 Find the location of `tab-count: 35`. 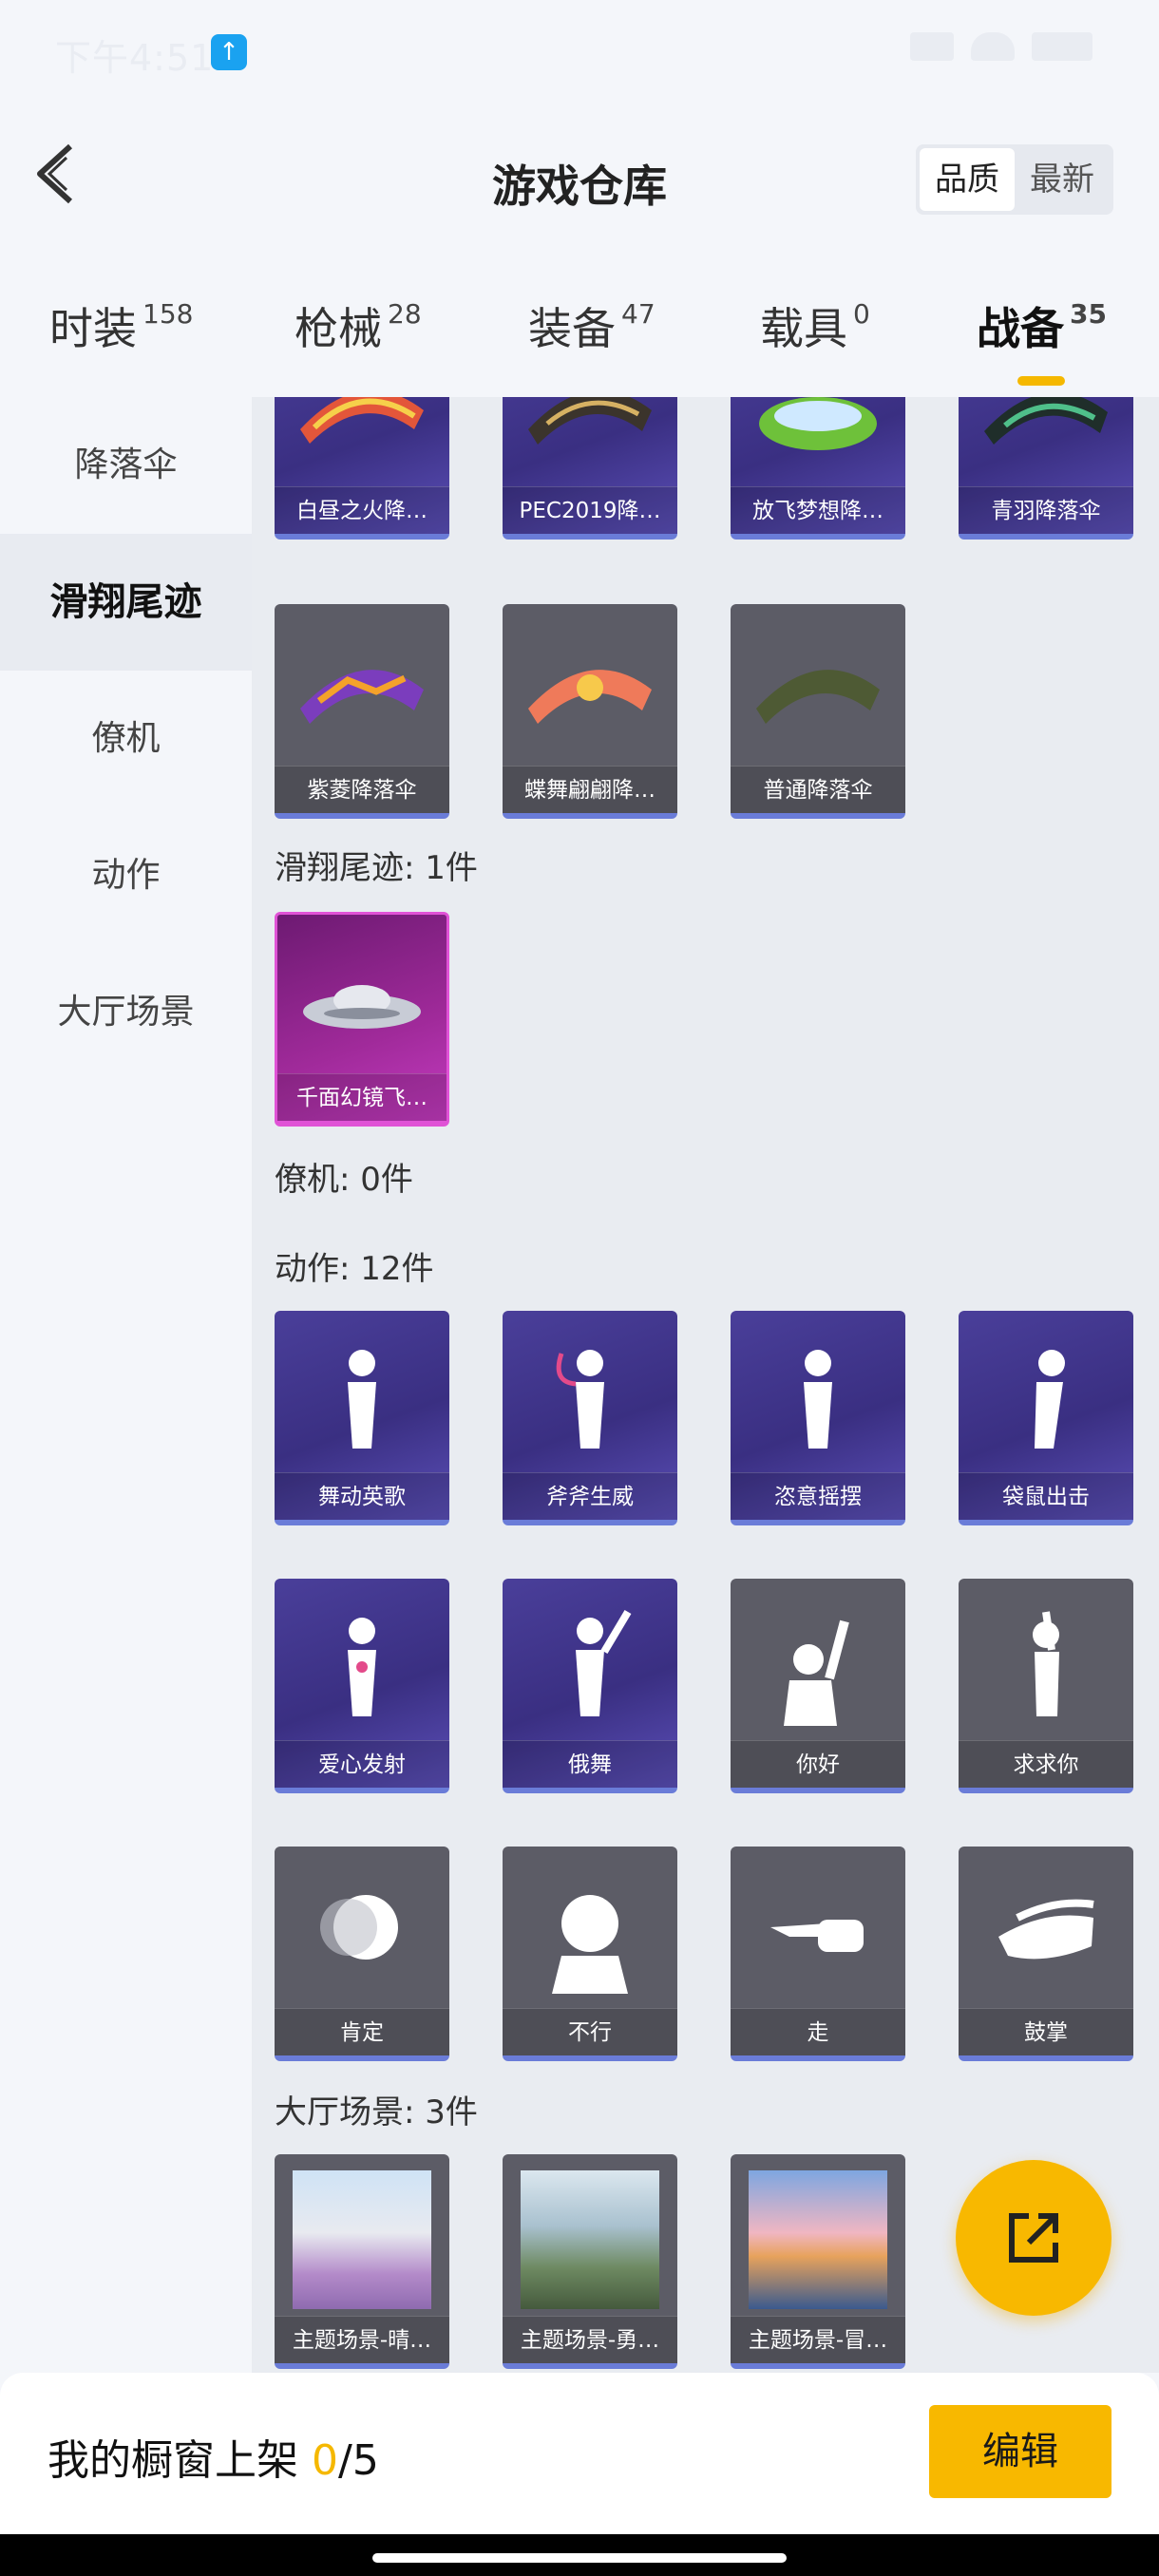

tab-count: 35 is located at coordinates (1088, 314).